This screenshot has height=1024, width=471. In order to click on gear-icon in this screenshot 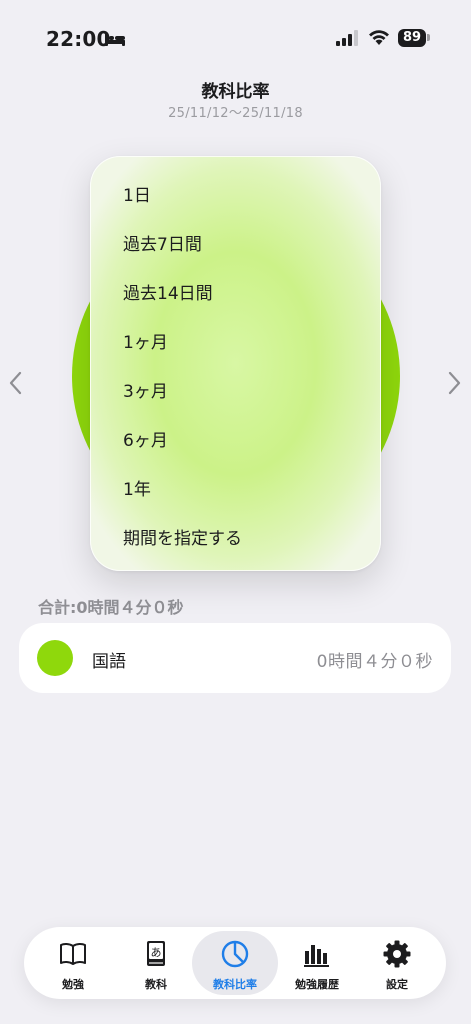, I will do `click(397, 954)`.